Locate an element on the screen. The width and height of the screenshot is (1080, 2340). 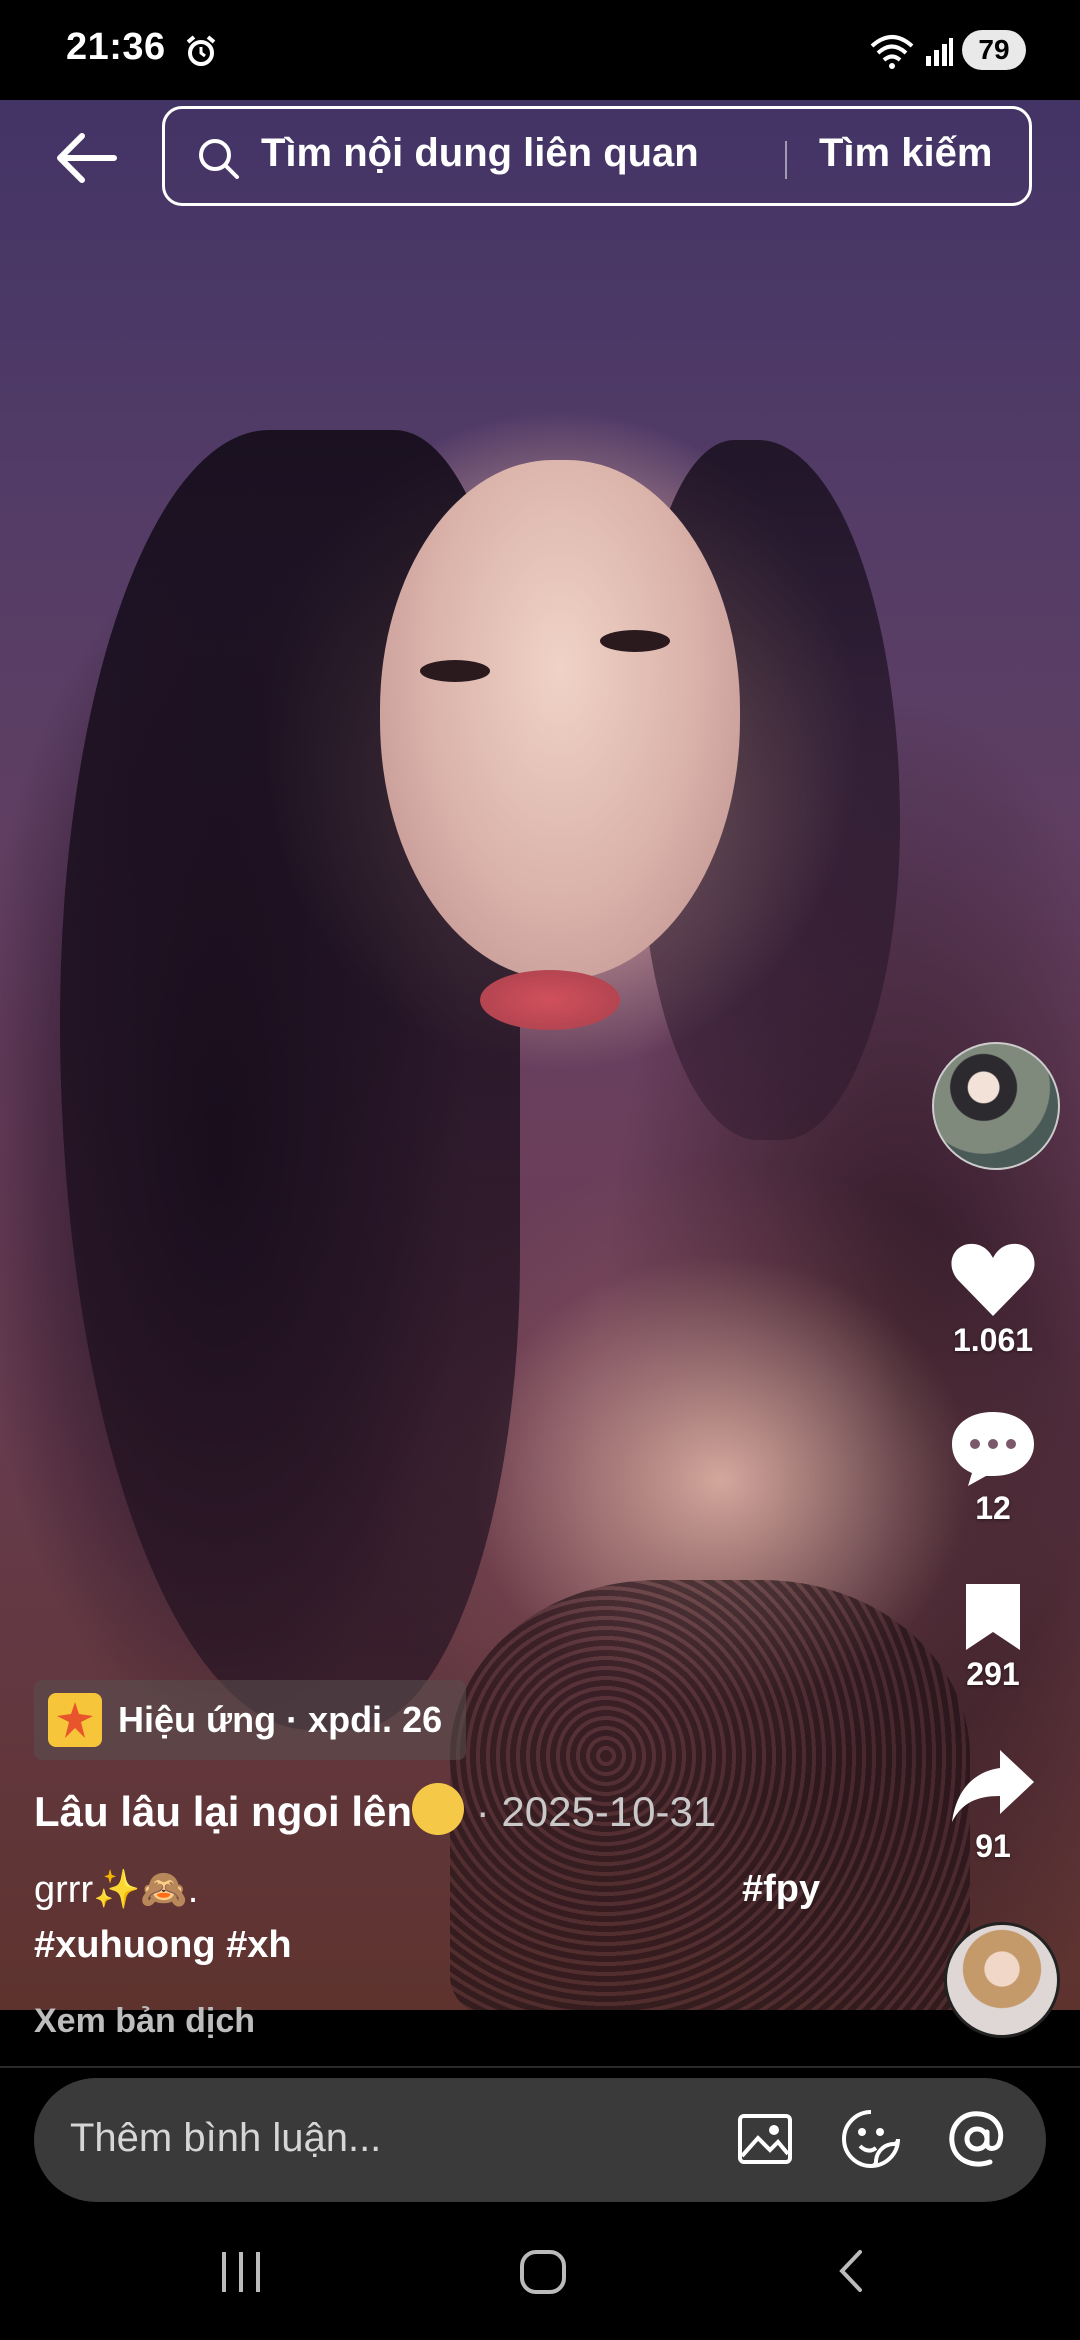
status-bar: 21:36 79 is located at coordinates (540, 50).